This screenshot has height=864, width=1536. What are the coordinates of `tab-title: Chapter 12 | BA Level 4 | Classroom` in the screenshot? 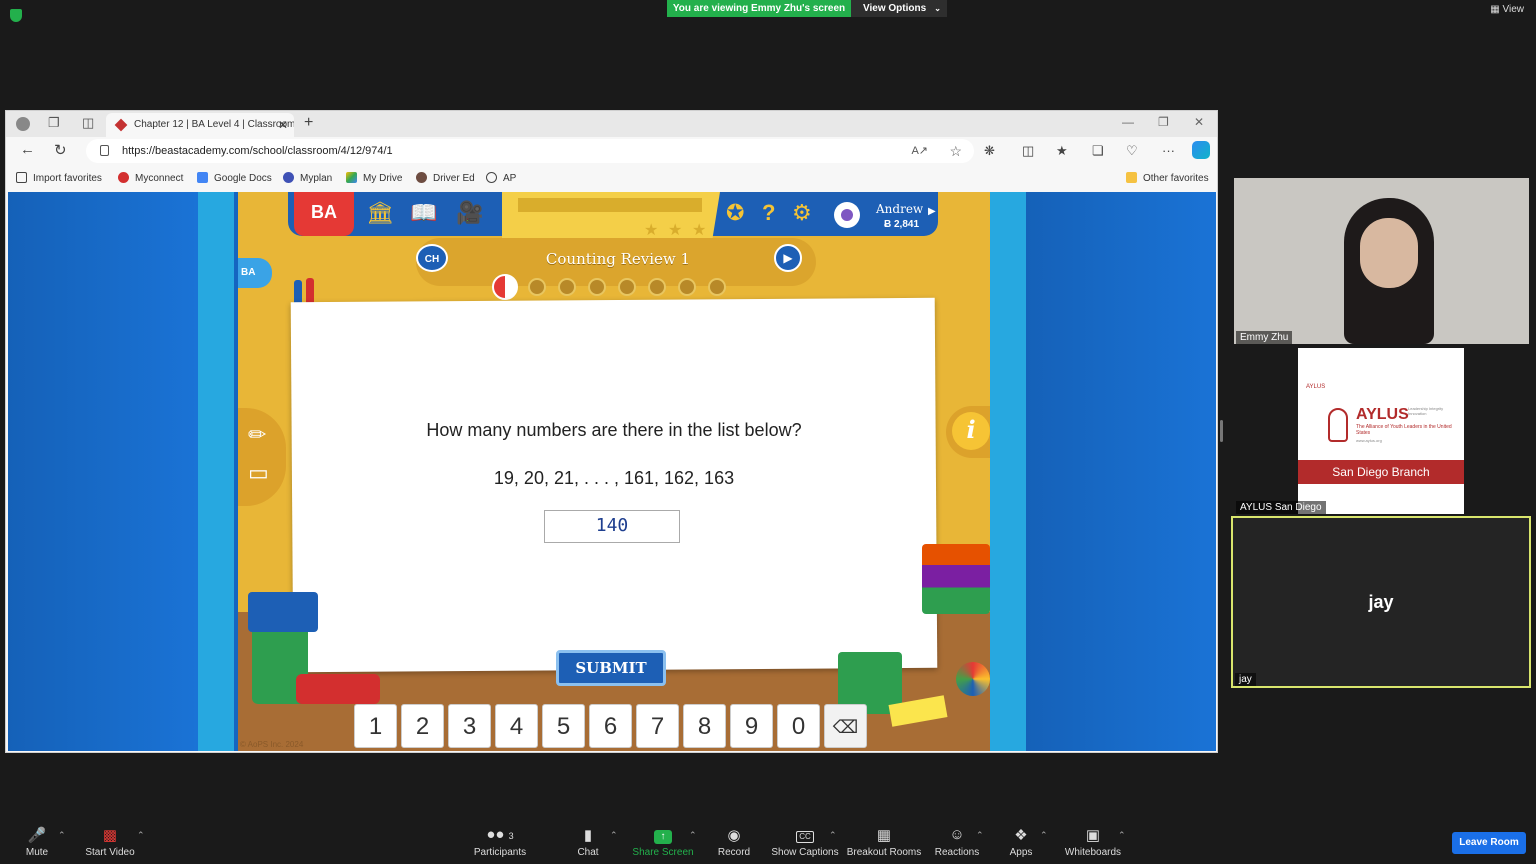 It's located at (214, 124).